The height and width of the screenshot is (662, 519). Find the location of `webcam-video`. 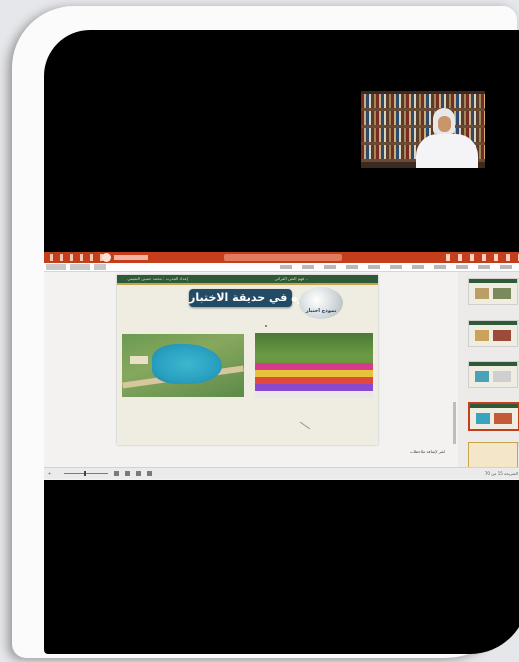

webcam-video is located at coordinates (423, 129).